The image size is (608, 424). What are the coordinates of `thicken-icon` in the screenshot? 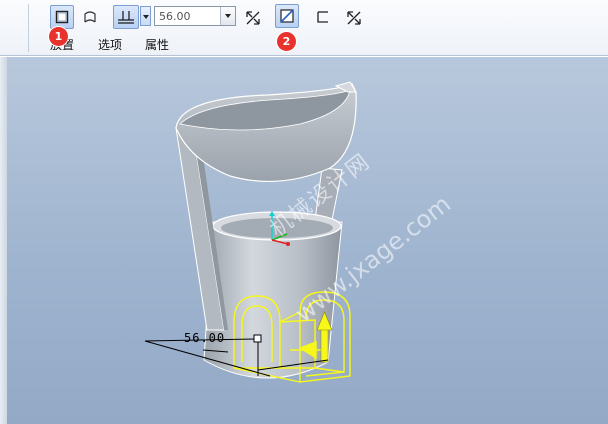 It's located at (322, 17).